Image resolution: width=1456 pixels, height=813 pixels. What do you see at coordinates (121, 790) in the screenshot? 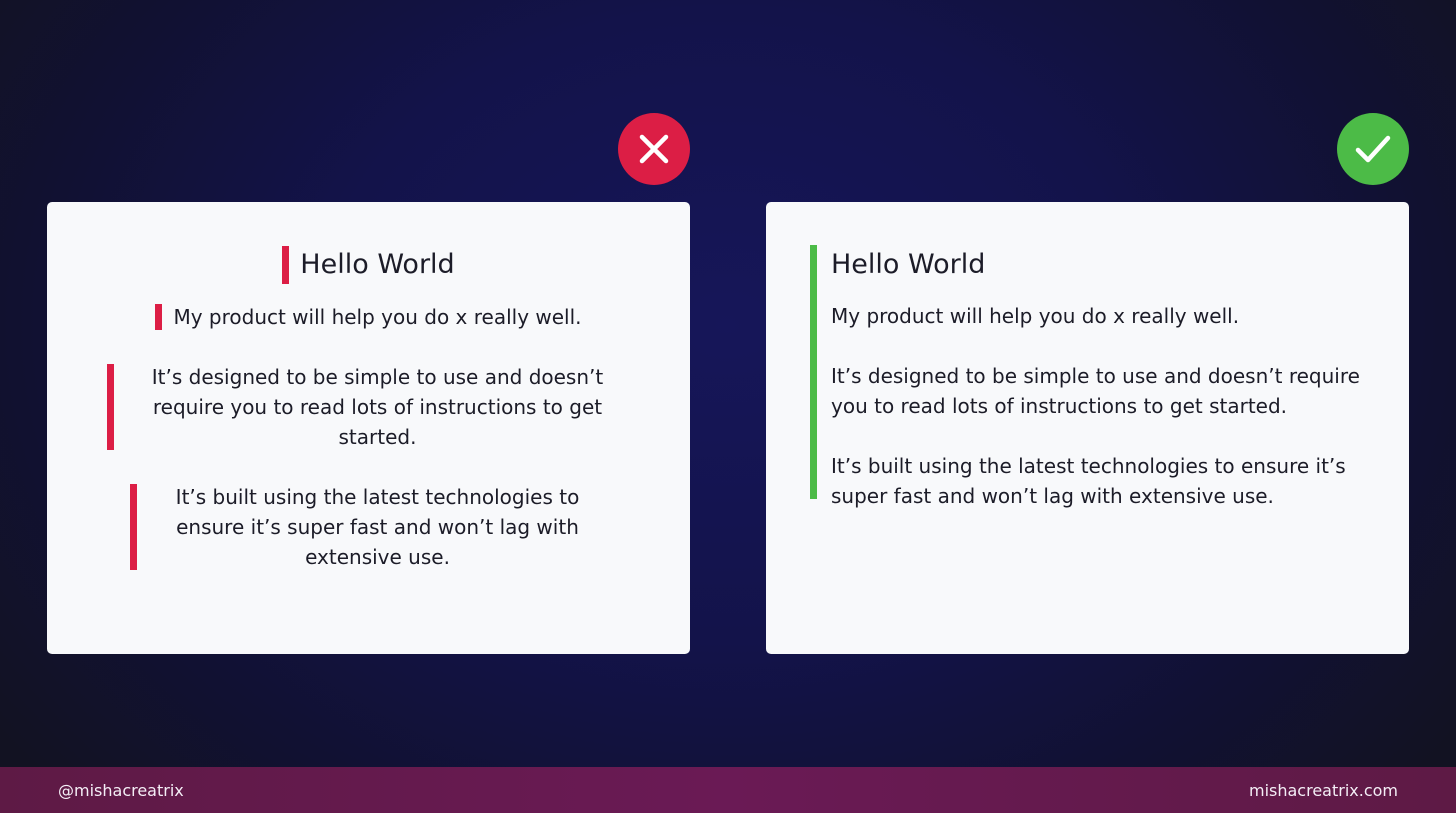
I see `footer-handle: @mishacreatrix` at bounding box center [121, 790].